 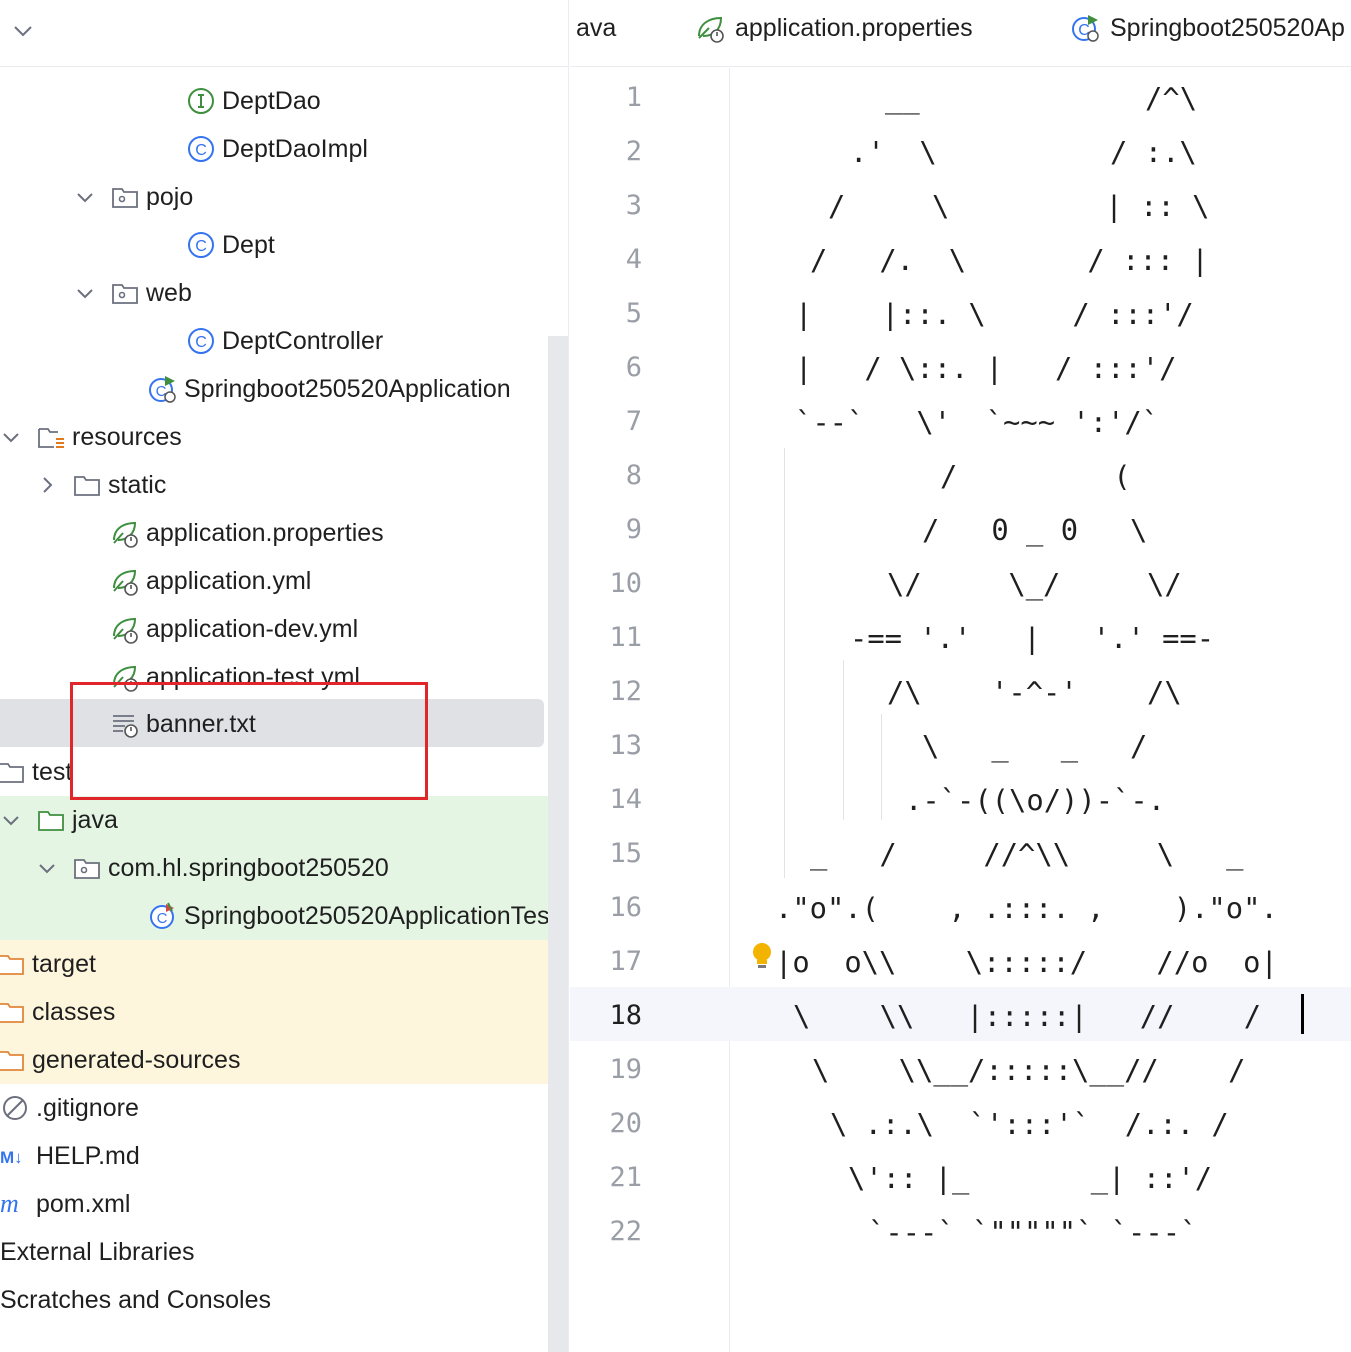 I want to click on svg-text: C, so click(x=201, y=150).